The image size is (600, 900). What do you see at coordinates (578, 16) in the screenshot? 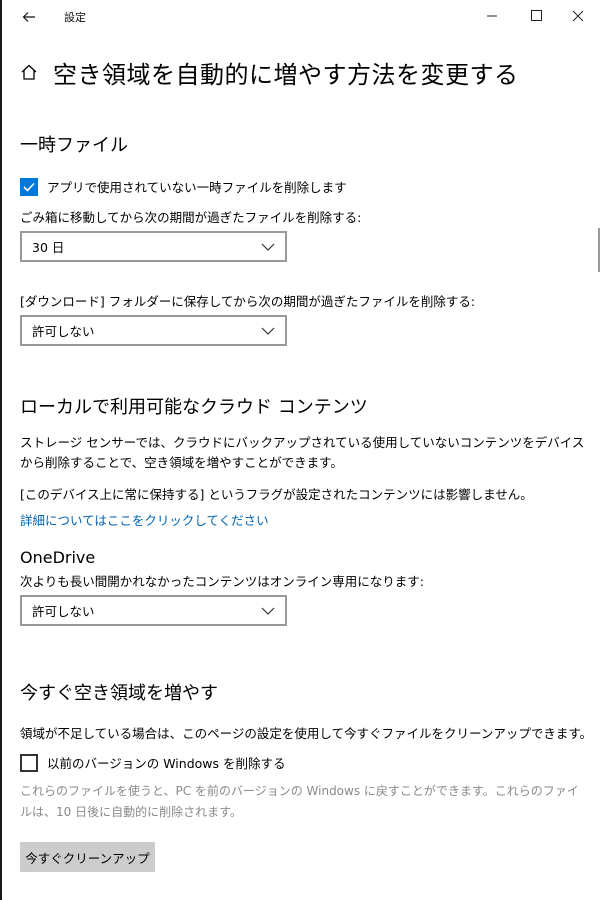
I see `close-button` at bounding box center [578, 16].